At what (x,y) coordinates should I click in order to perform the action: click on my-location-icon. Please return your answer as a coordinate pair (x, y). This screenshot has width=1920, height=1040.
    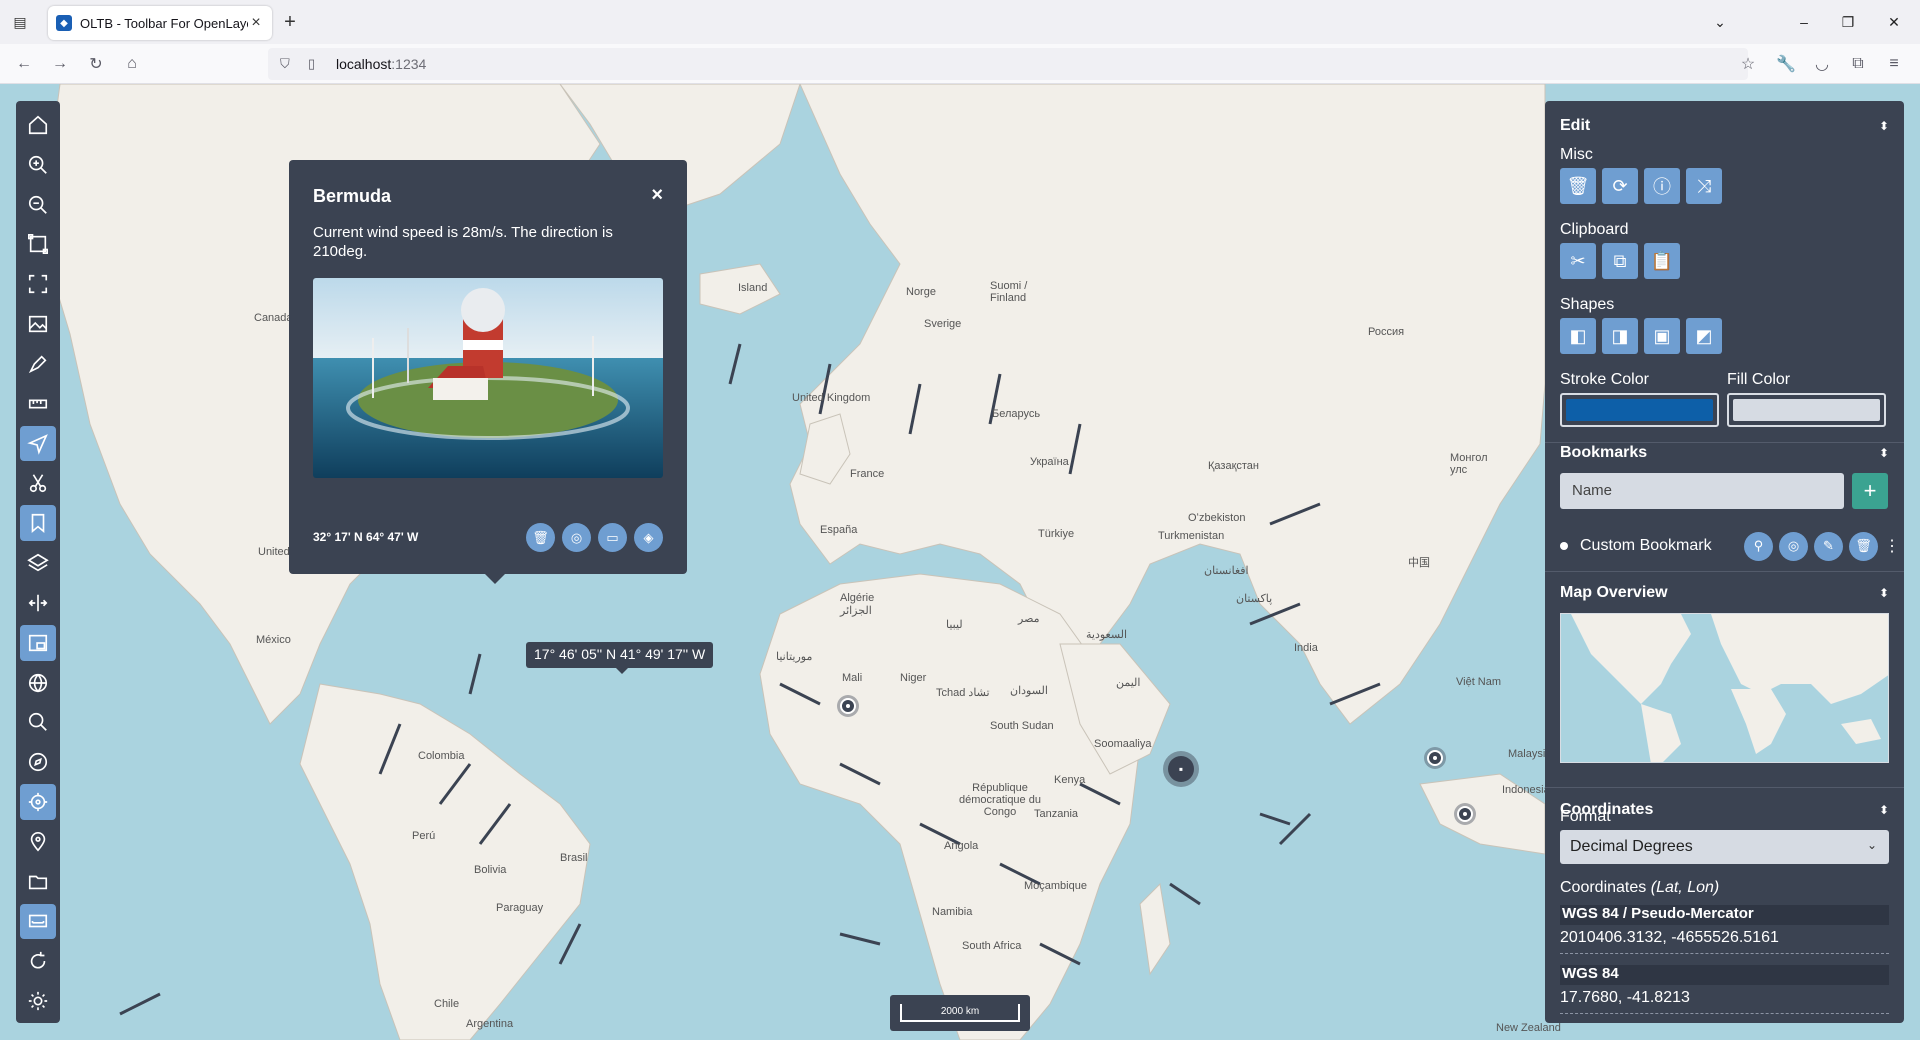
    Looking at the image, I should click on (38, 802).